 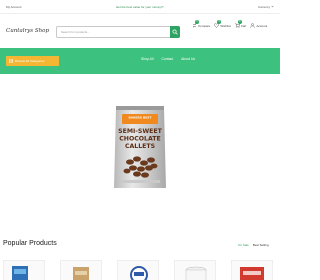 What do you see at coordinates (272, 6) in the screenshot?
I see `chevron-down-icon` at bounding box center [272, 6].